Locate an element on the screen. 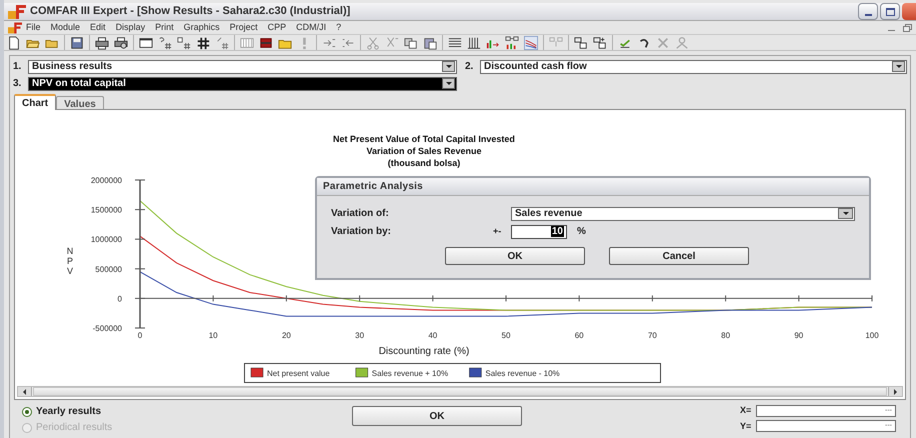  book-icon is located at coordinates (266, 43).